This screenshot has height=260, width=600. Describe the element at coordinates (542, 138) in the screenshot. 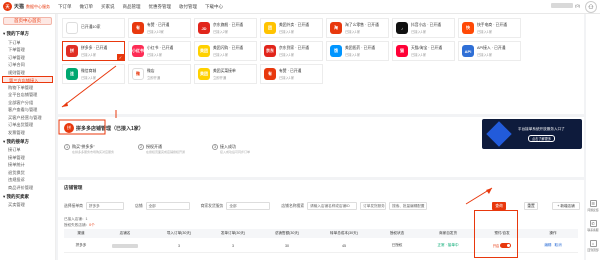

I see `banner-button: 点击了解更多` at that location.